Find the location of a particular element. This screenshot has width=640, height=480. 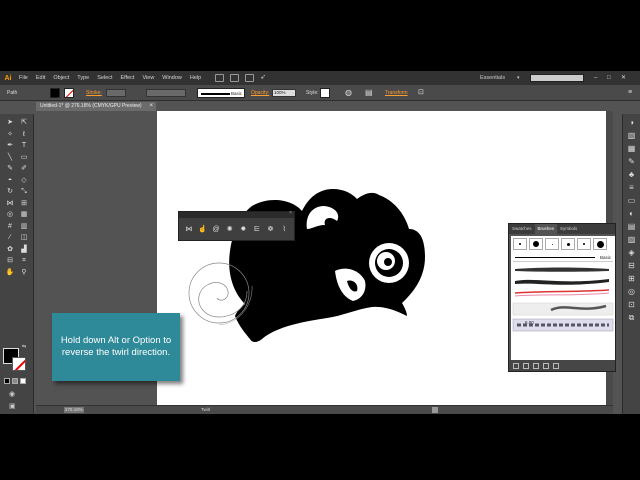

menu-object: Object is located at coordinates (61, 78).